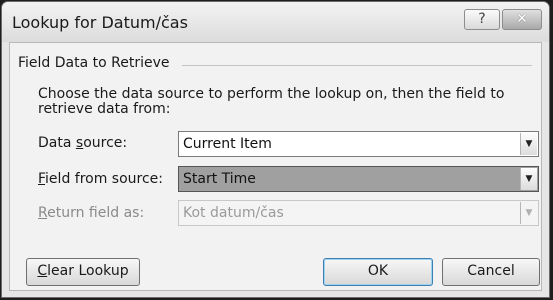 The image size is (553, 300). I want to click on field-from-source-label: Field from source:, so click(101, 179).